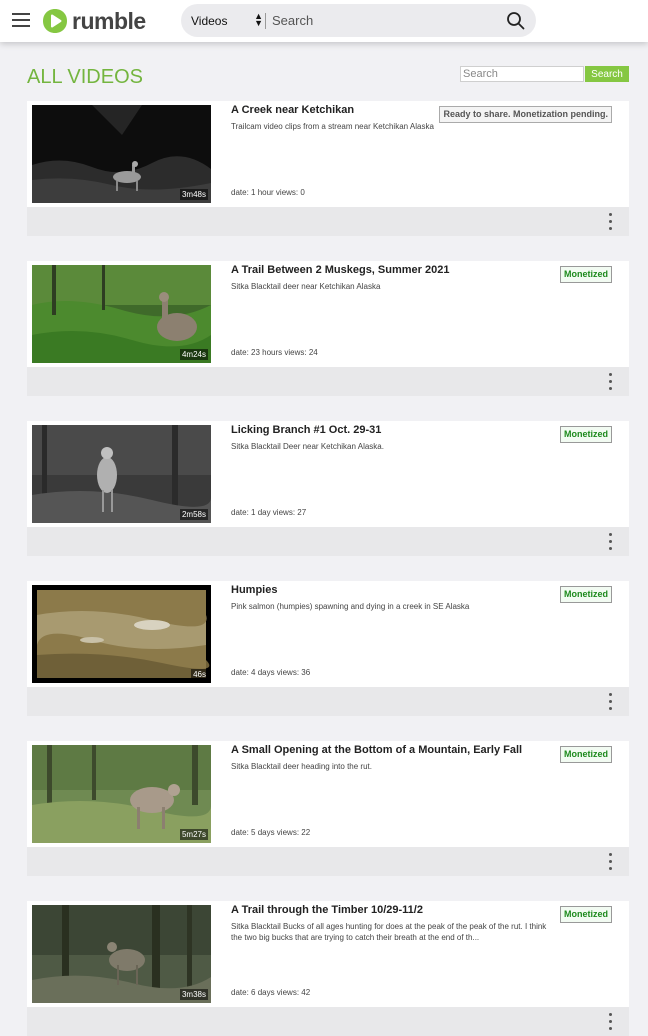 The height and width of the screenshot is (1036, 648). I want to click on divider, so click(265, 21).